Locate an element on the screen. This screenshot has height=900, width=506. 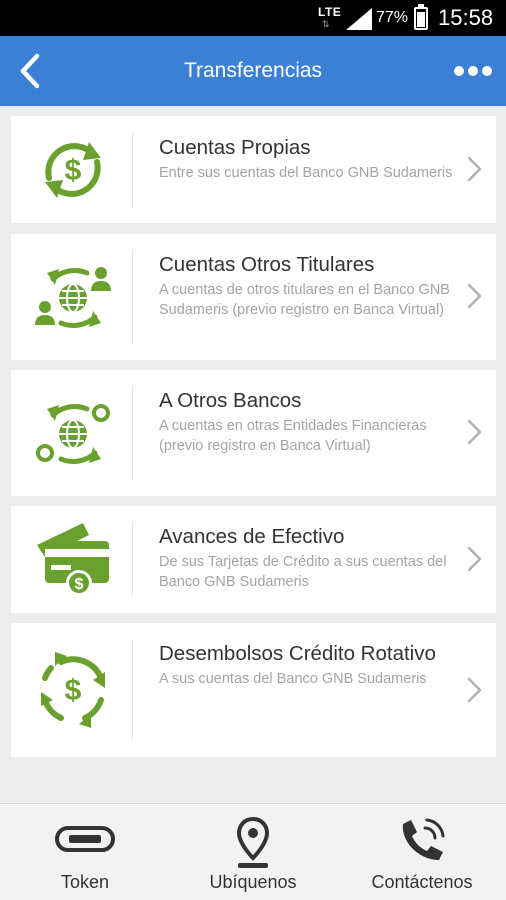
option-title: Desembolsos Crédito Rotativo is located at coordinates (297, 653).